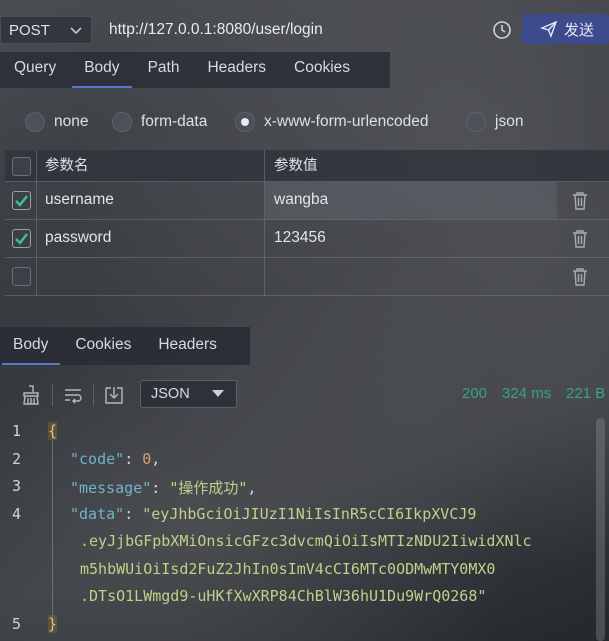  Describe the element at coordinates (475, 393) in the screenshot. I see `status-code: 200` at that location.